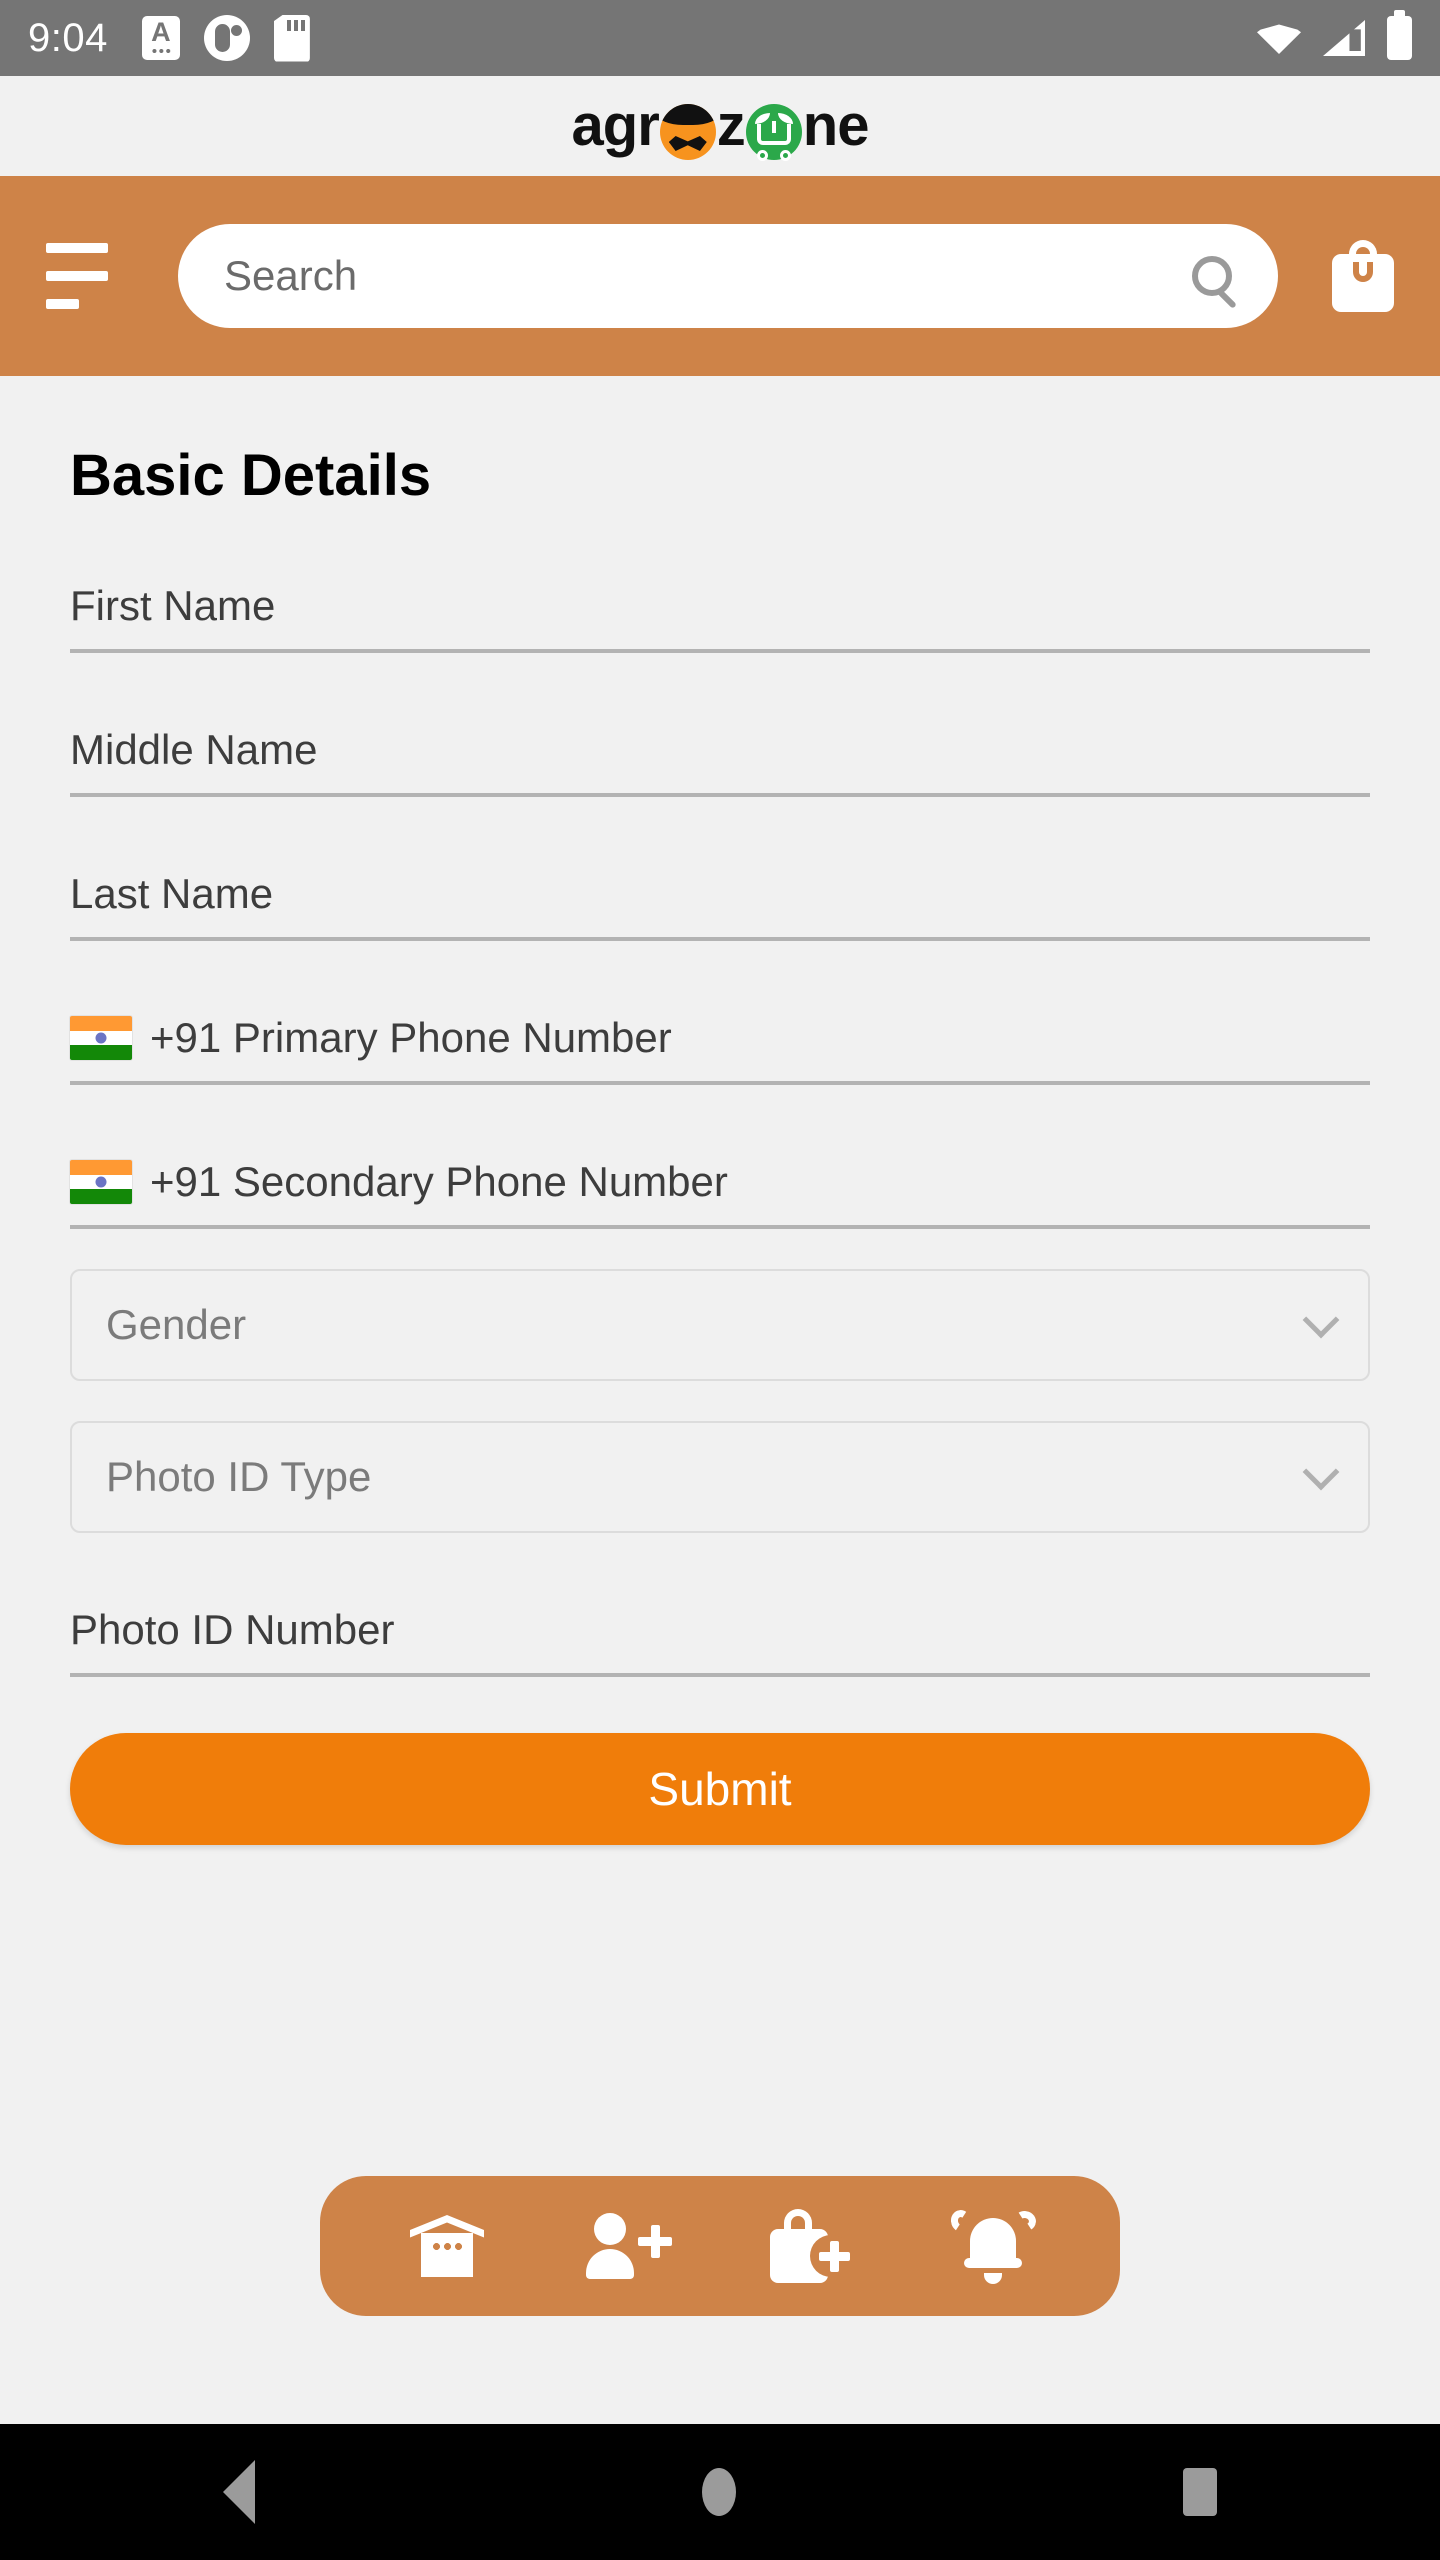 This screenshot has height=2560, width=1440. I want to click on last-name-underline, so click(720, 939).